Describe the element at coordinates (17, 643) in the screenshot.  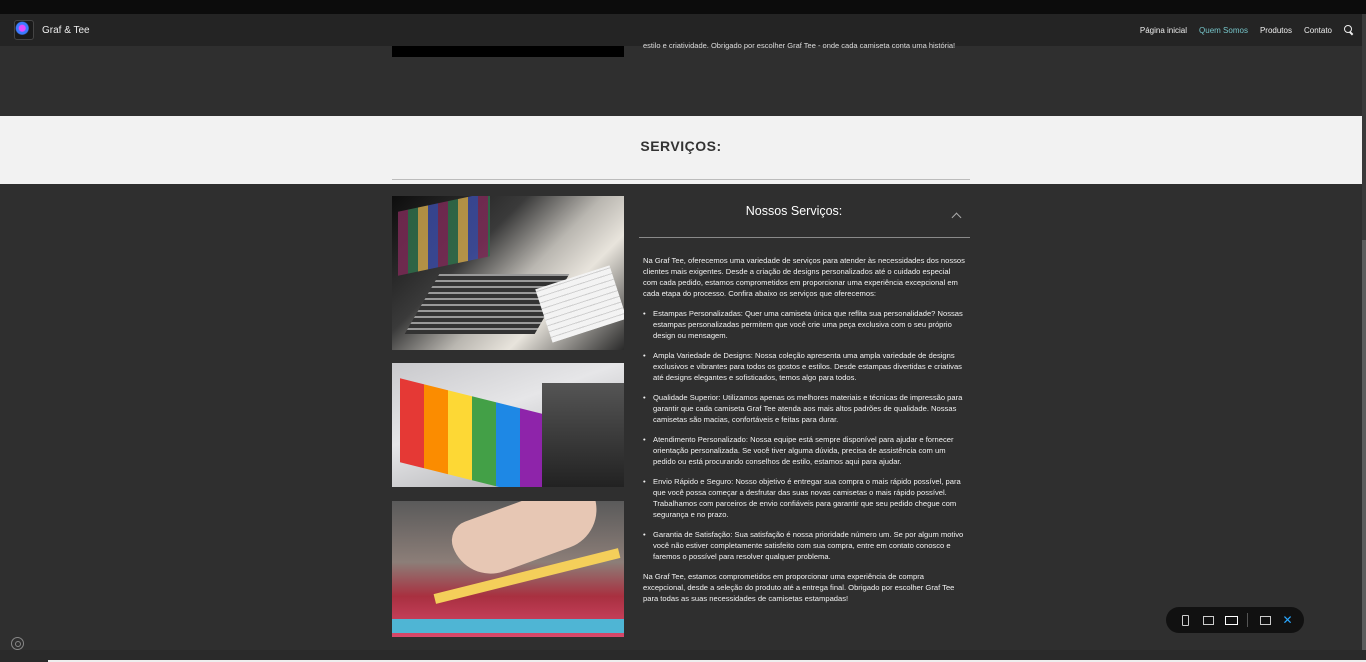
I see `cookie-settings-icon` at that location.